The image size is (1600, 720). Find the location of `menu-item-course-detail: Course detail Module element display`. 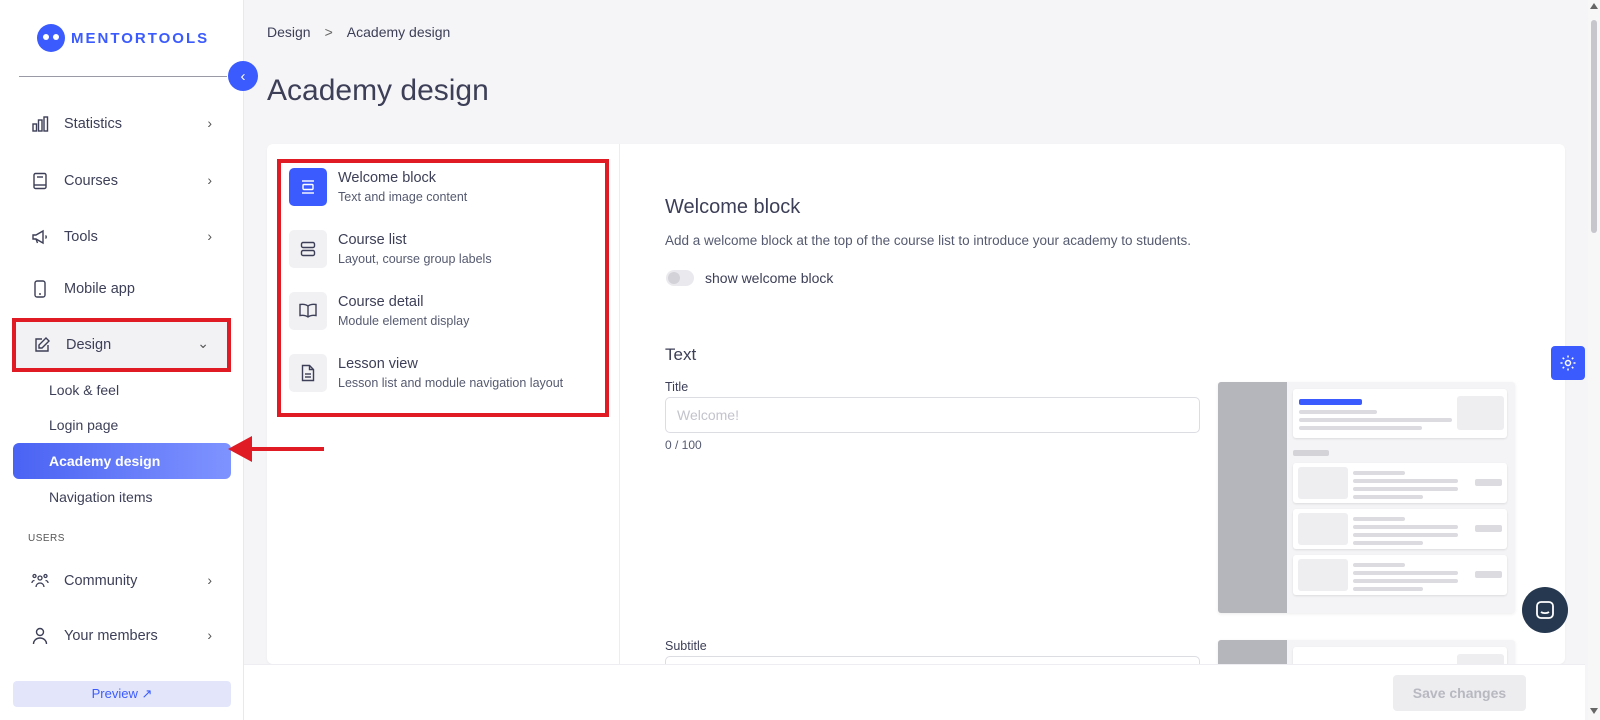

menu-item-course-detail: Course detail Module element display is located at coordinates (379, 311).